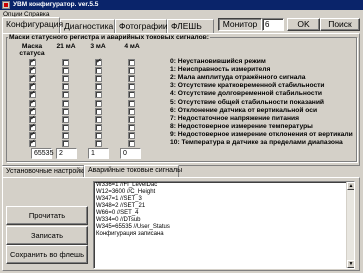 The height and width of the screenshot is (273, 363). I want to click on column-header-21ma: 21 мА, so click(66, 46).